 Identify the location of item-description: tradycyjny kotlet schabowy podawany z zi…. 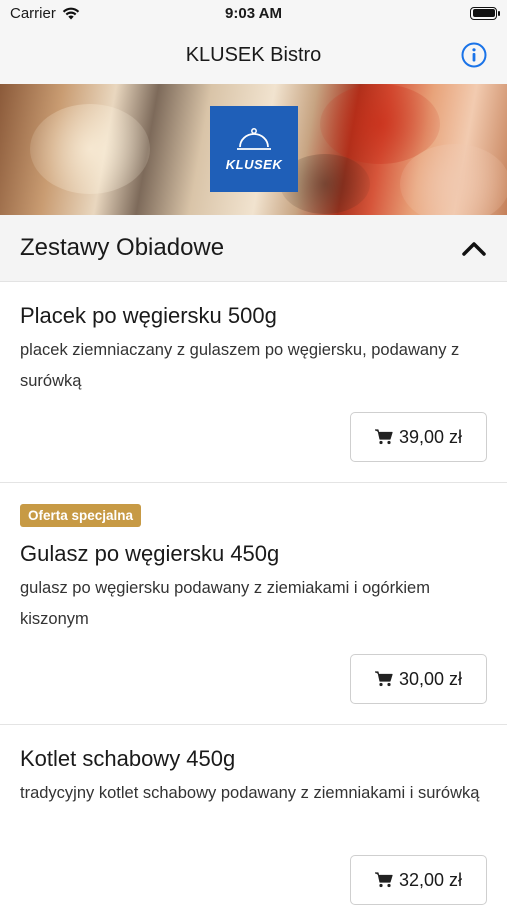
(250, 793).